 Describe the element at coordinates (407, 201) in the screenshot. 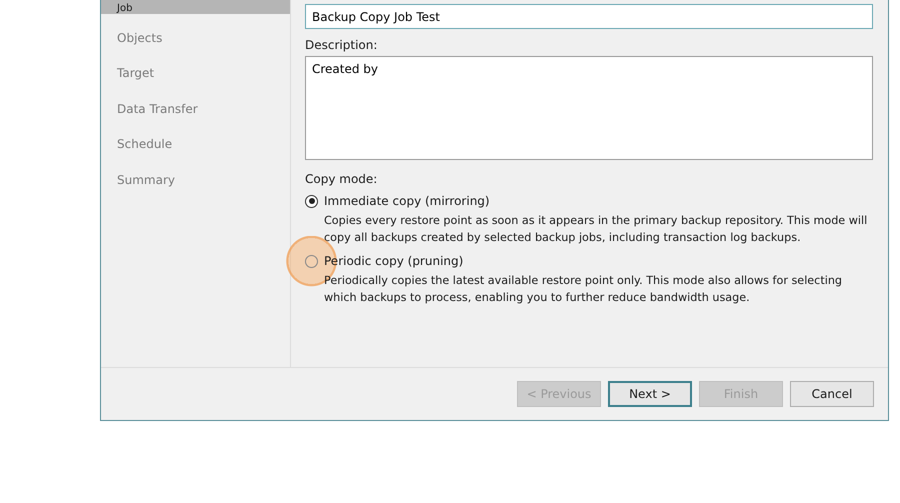

I see `radio-label: Immediate copy (mirroring)` at that location.